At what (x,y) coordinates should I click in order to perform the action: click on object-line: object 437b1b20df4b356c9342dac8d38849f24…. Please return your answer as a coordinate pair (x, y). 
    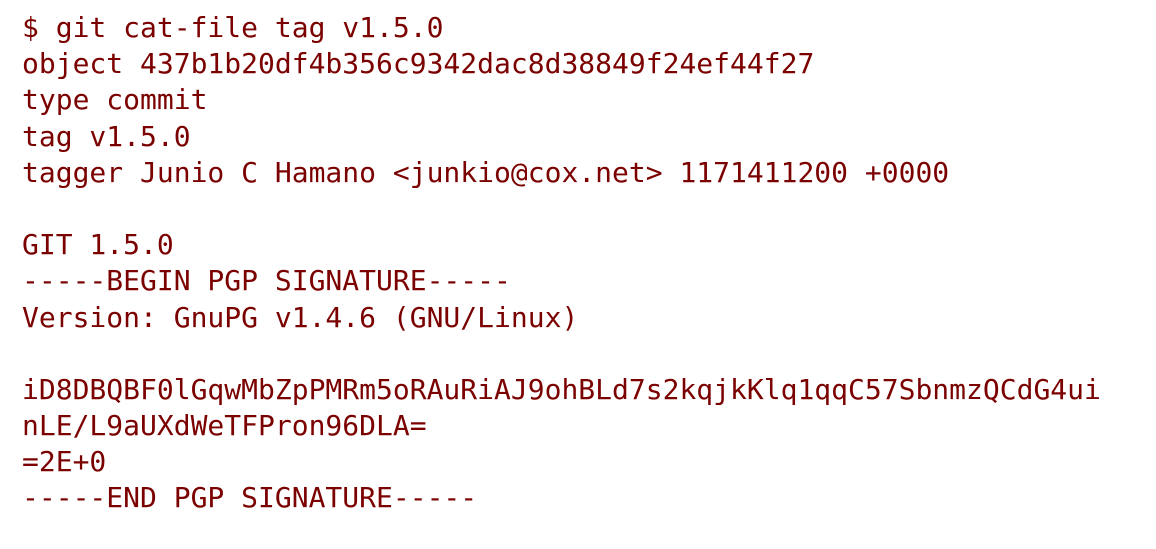
    Looking at the image, I should click on (418, 64).